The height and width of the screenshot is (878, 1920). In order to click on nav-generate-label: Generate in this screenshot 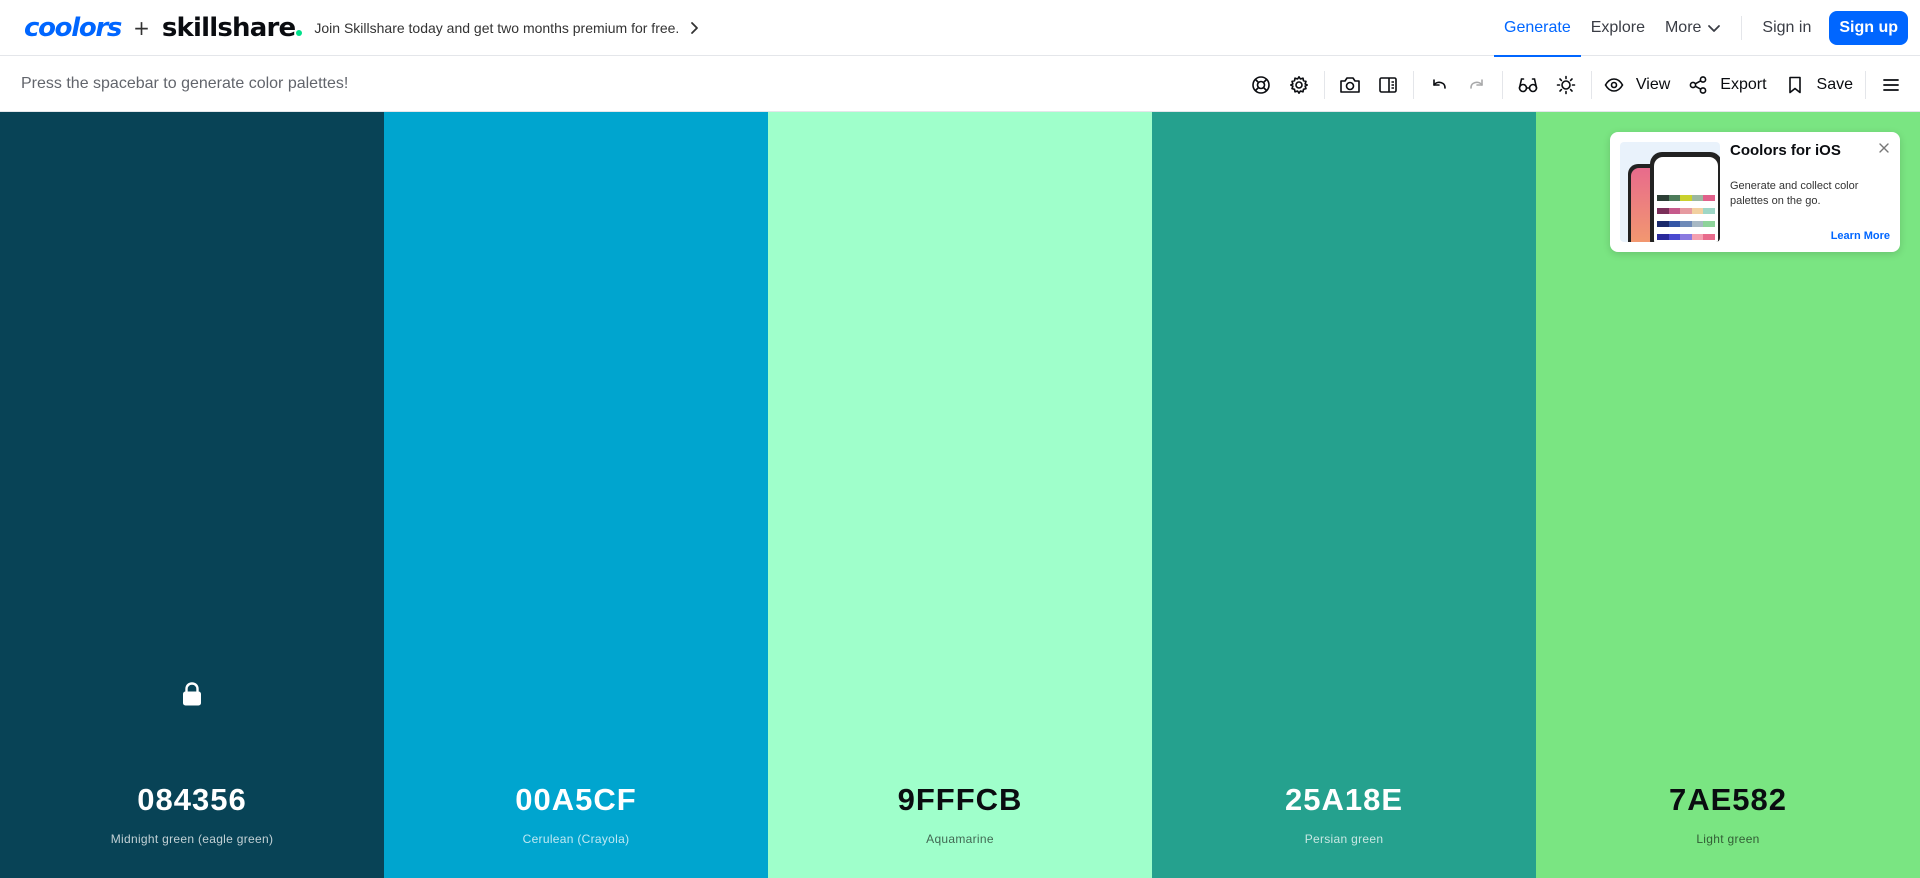, I will do `click(1537, 27)`.